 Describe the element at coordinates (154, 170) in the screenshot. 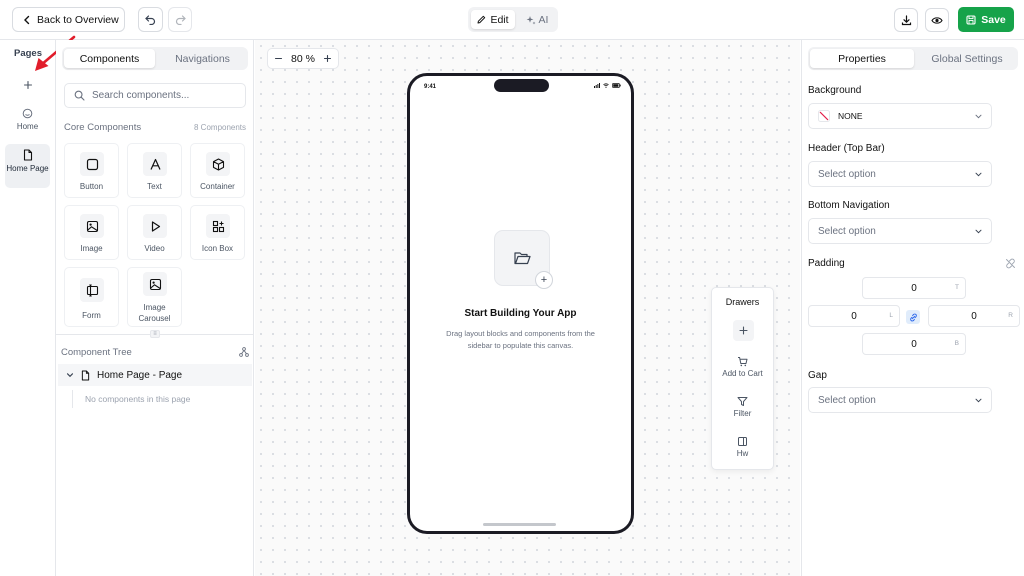

I see `component-tile-text: Text` at that location.